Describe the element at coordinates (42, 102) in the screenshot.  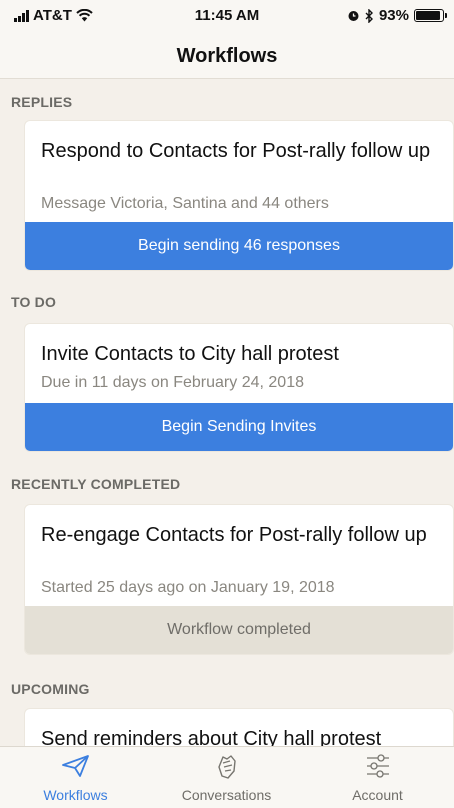
I see `section-label-replies: REPLIES` at that location.